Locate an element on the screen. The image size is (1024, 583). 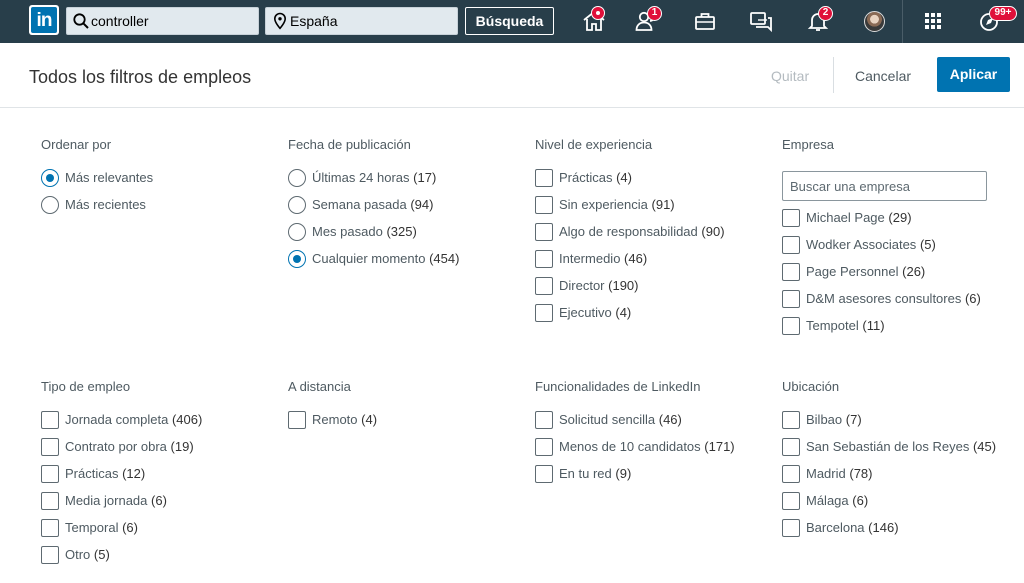
location-search-field is located at coordinates (361, 21).